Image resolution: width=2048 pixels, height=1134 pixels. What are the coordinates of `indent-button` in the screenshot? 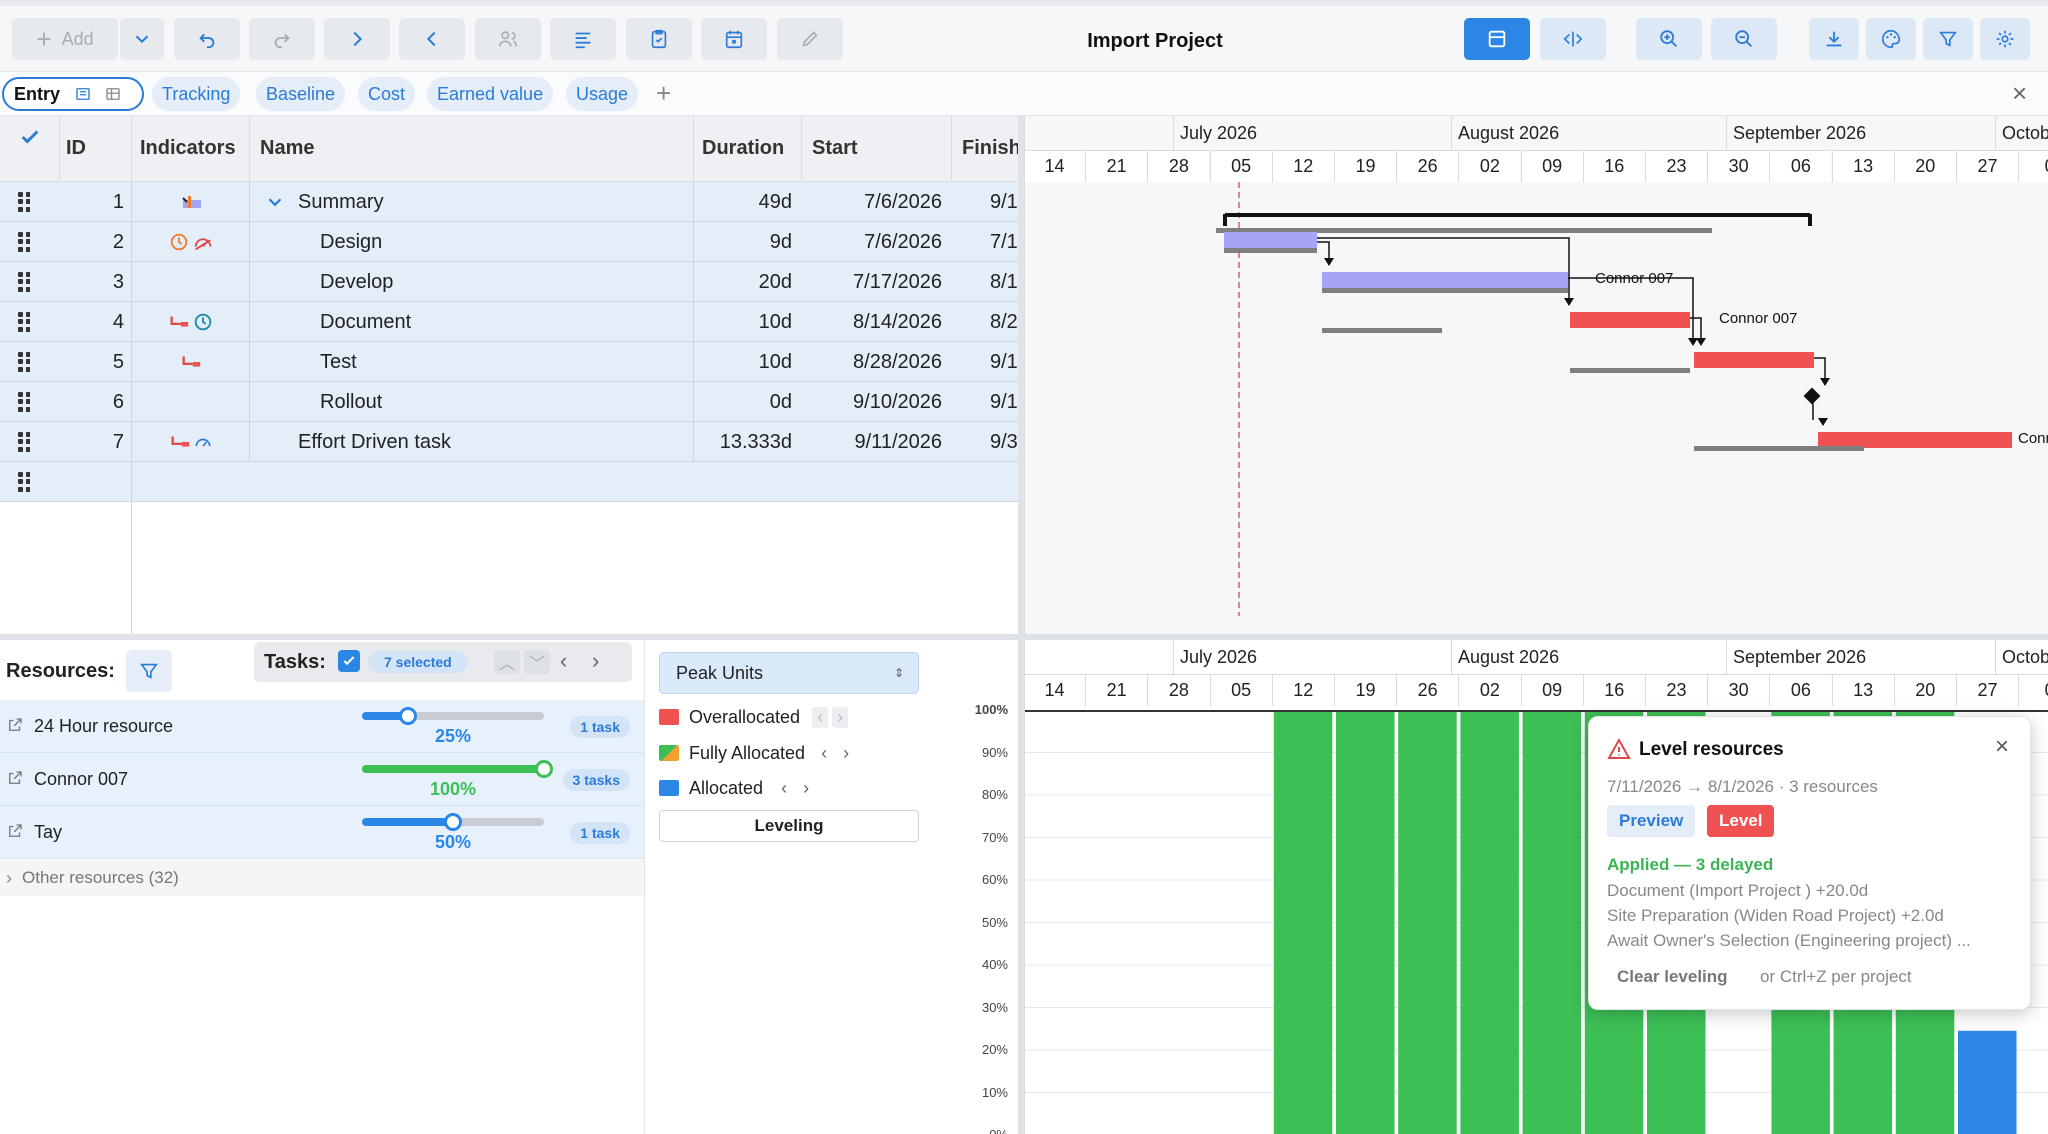 It's located at (357, 39).